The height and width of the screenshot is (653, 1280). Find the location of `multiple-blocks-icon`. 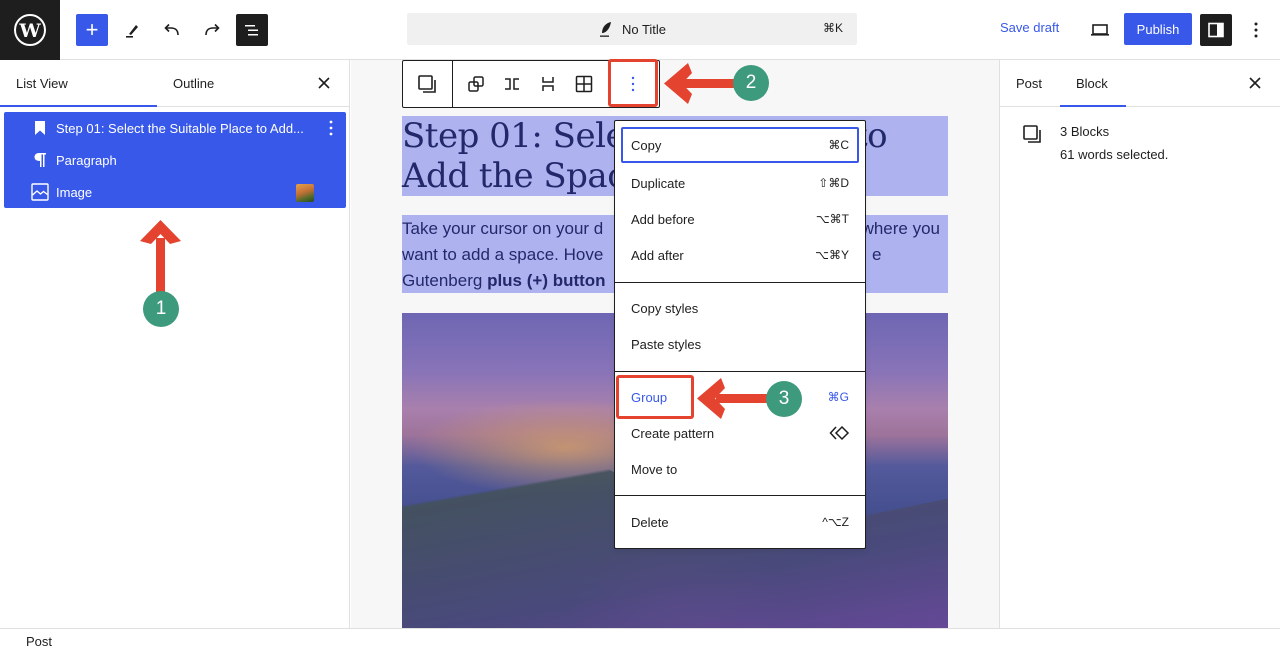

multiple-blocks-icon is located at coordinates (427, 84).